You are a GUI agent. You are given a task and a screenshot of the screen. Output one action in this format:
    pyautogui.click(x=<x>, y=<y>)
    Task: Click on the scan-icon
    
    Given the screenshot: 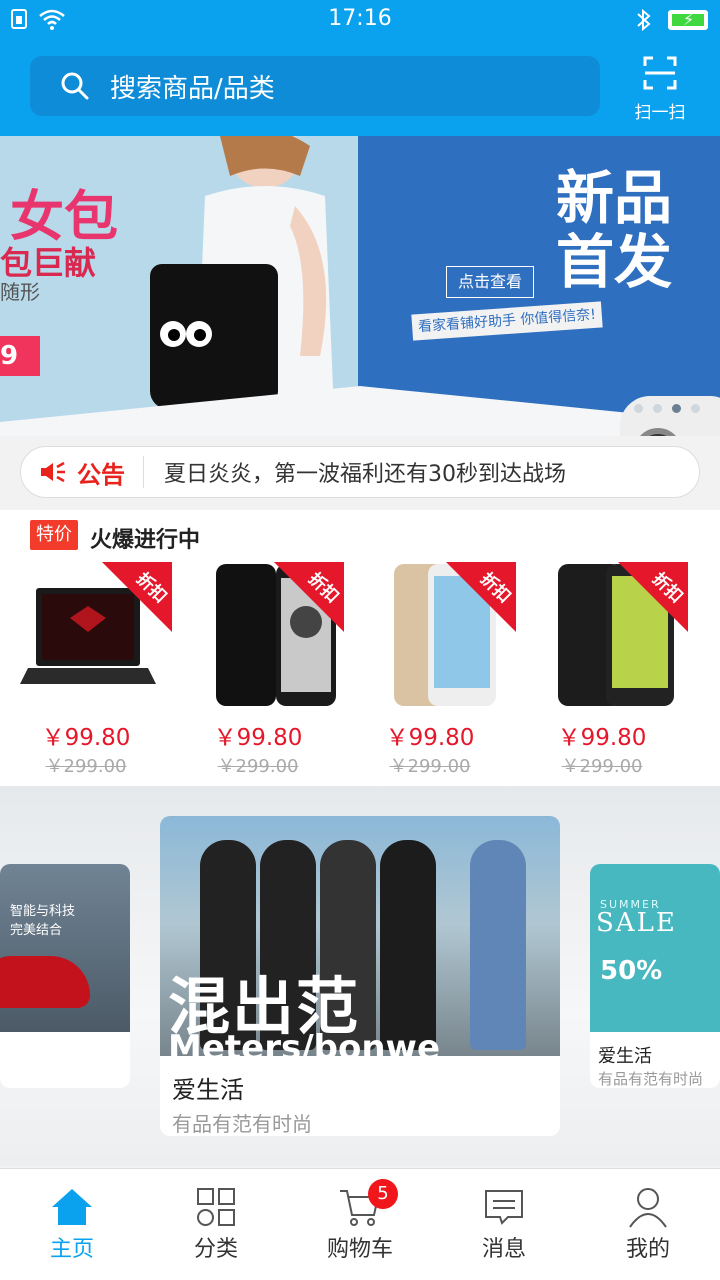 What is the action you would take?
    pyautogui.click(x=660, y=73)
    